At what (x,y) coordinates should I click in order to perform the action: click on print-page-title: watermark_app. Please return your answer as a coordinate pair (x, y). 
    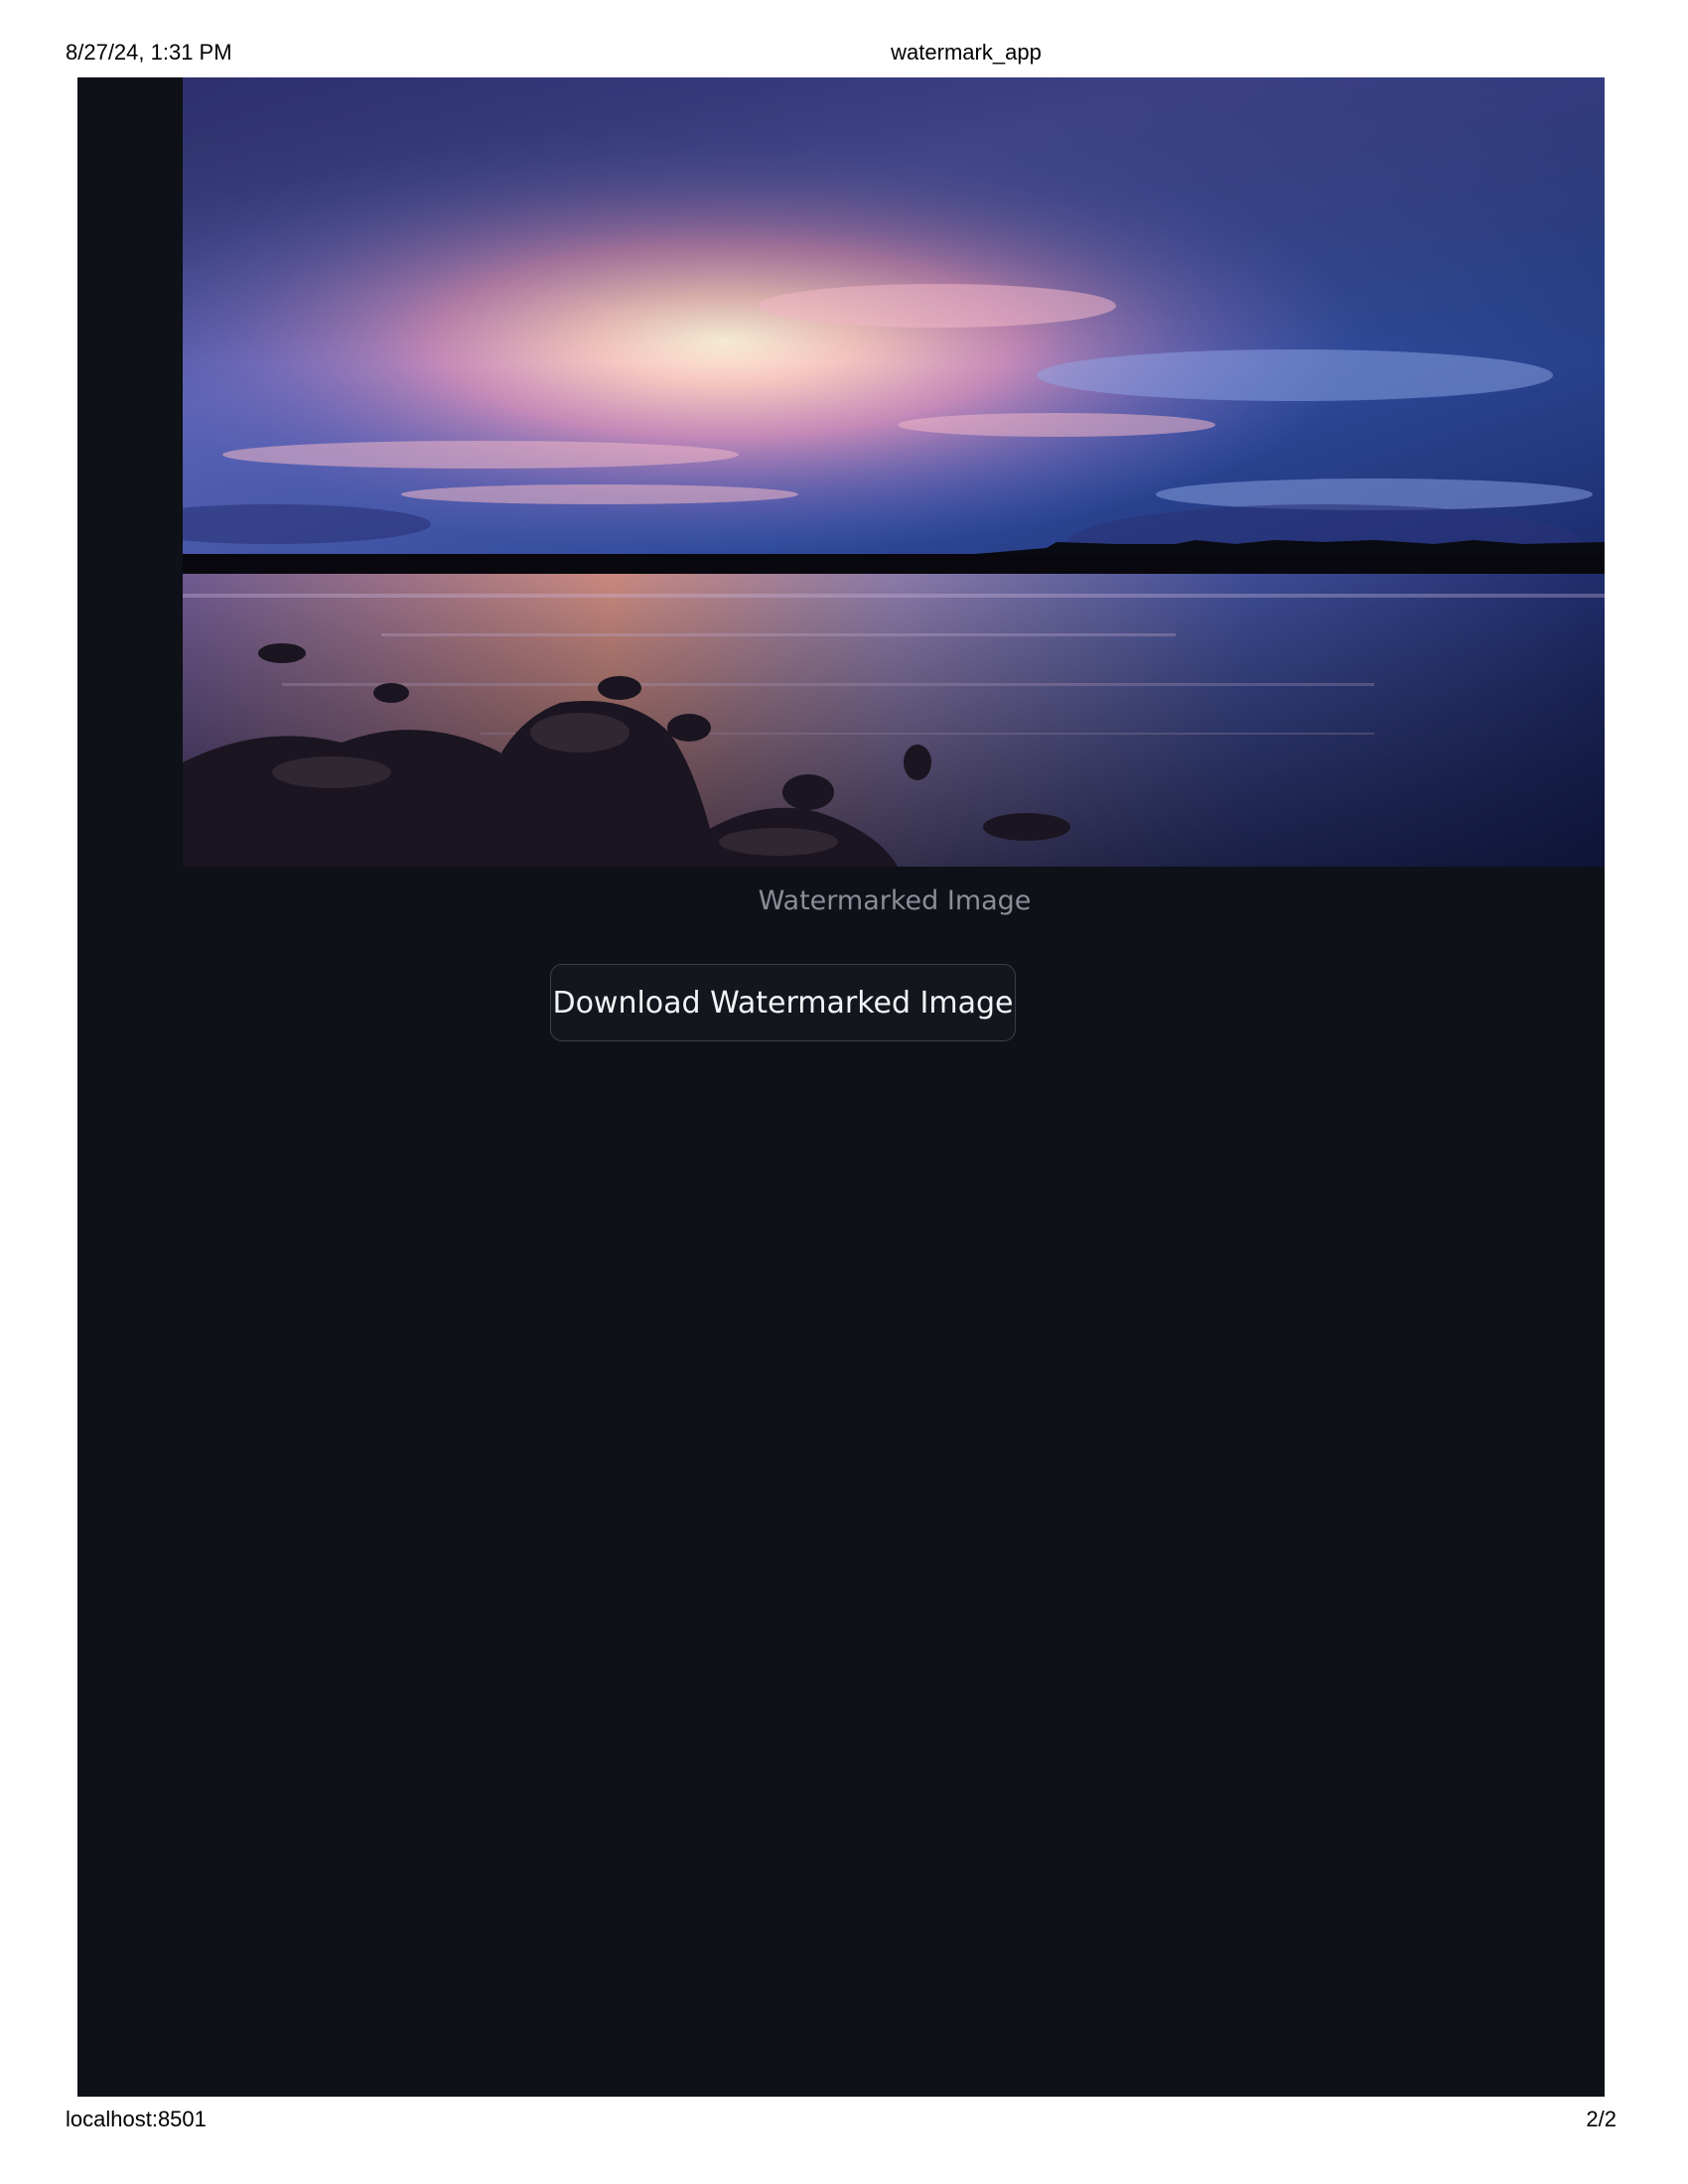
    Looking at the image, I should click on (966, 52).